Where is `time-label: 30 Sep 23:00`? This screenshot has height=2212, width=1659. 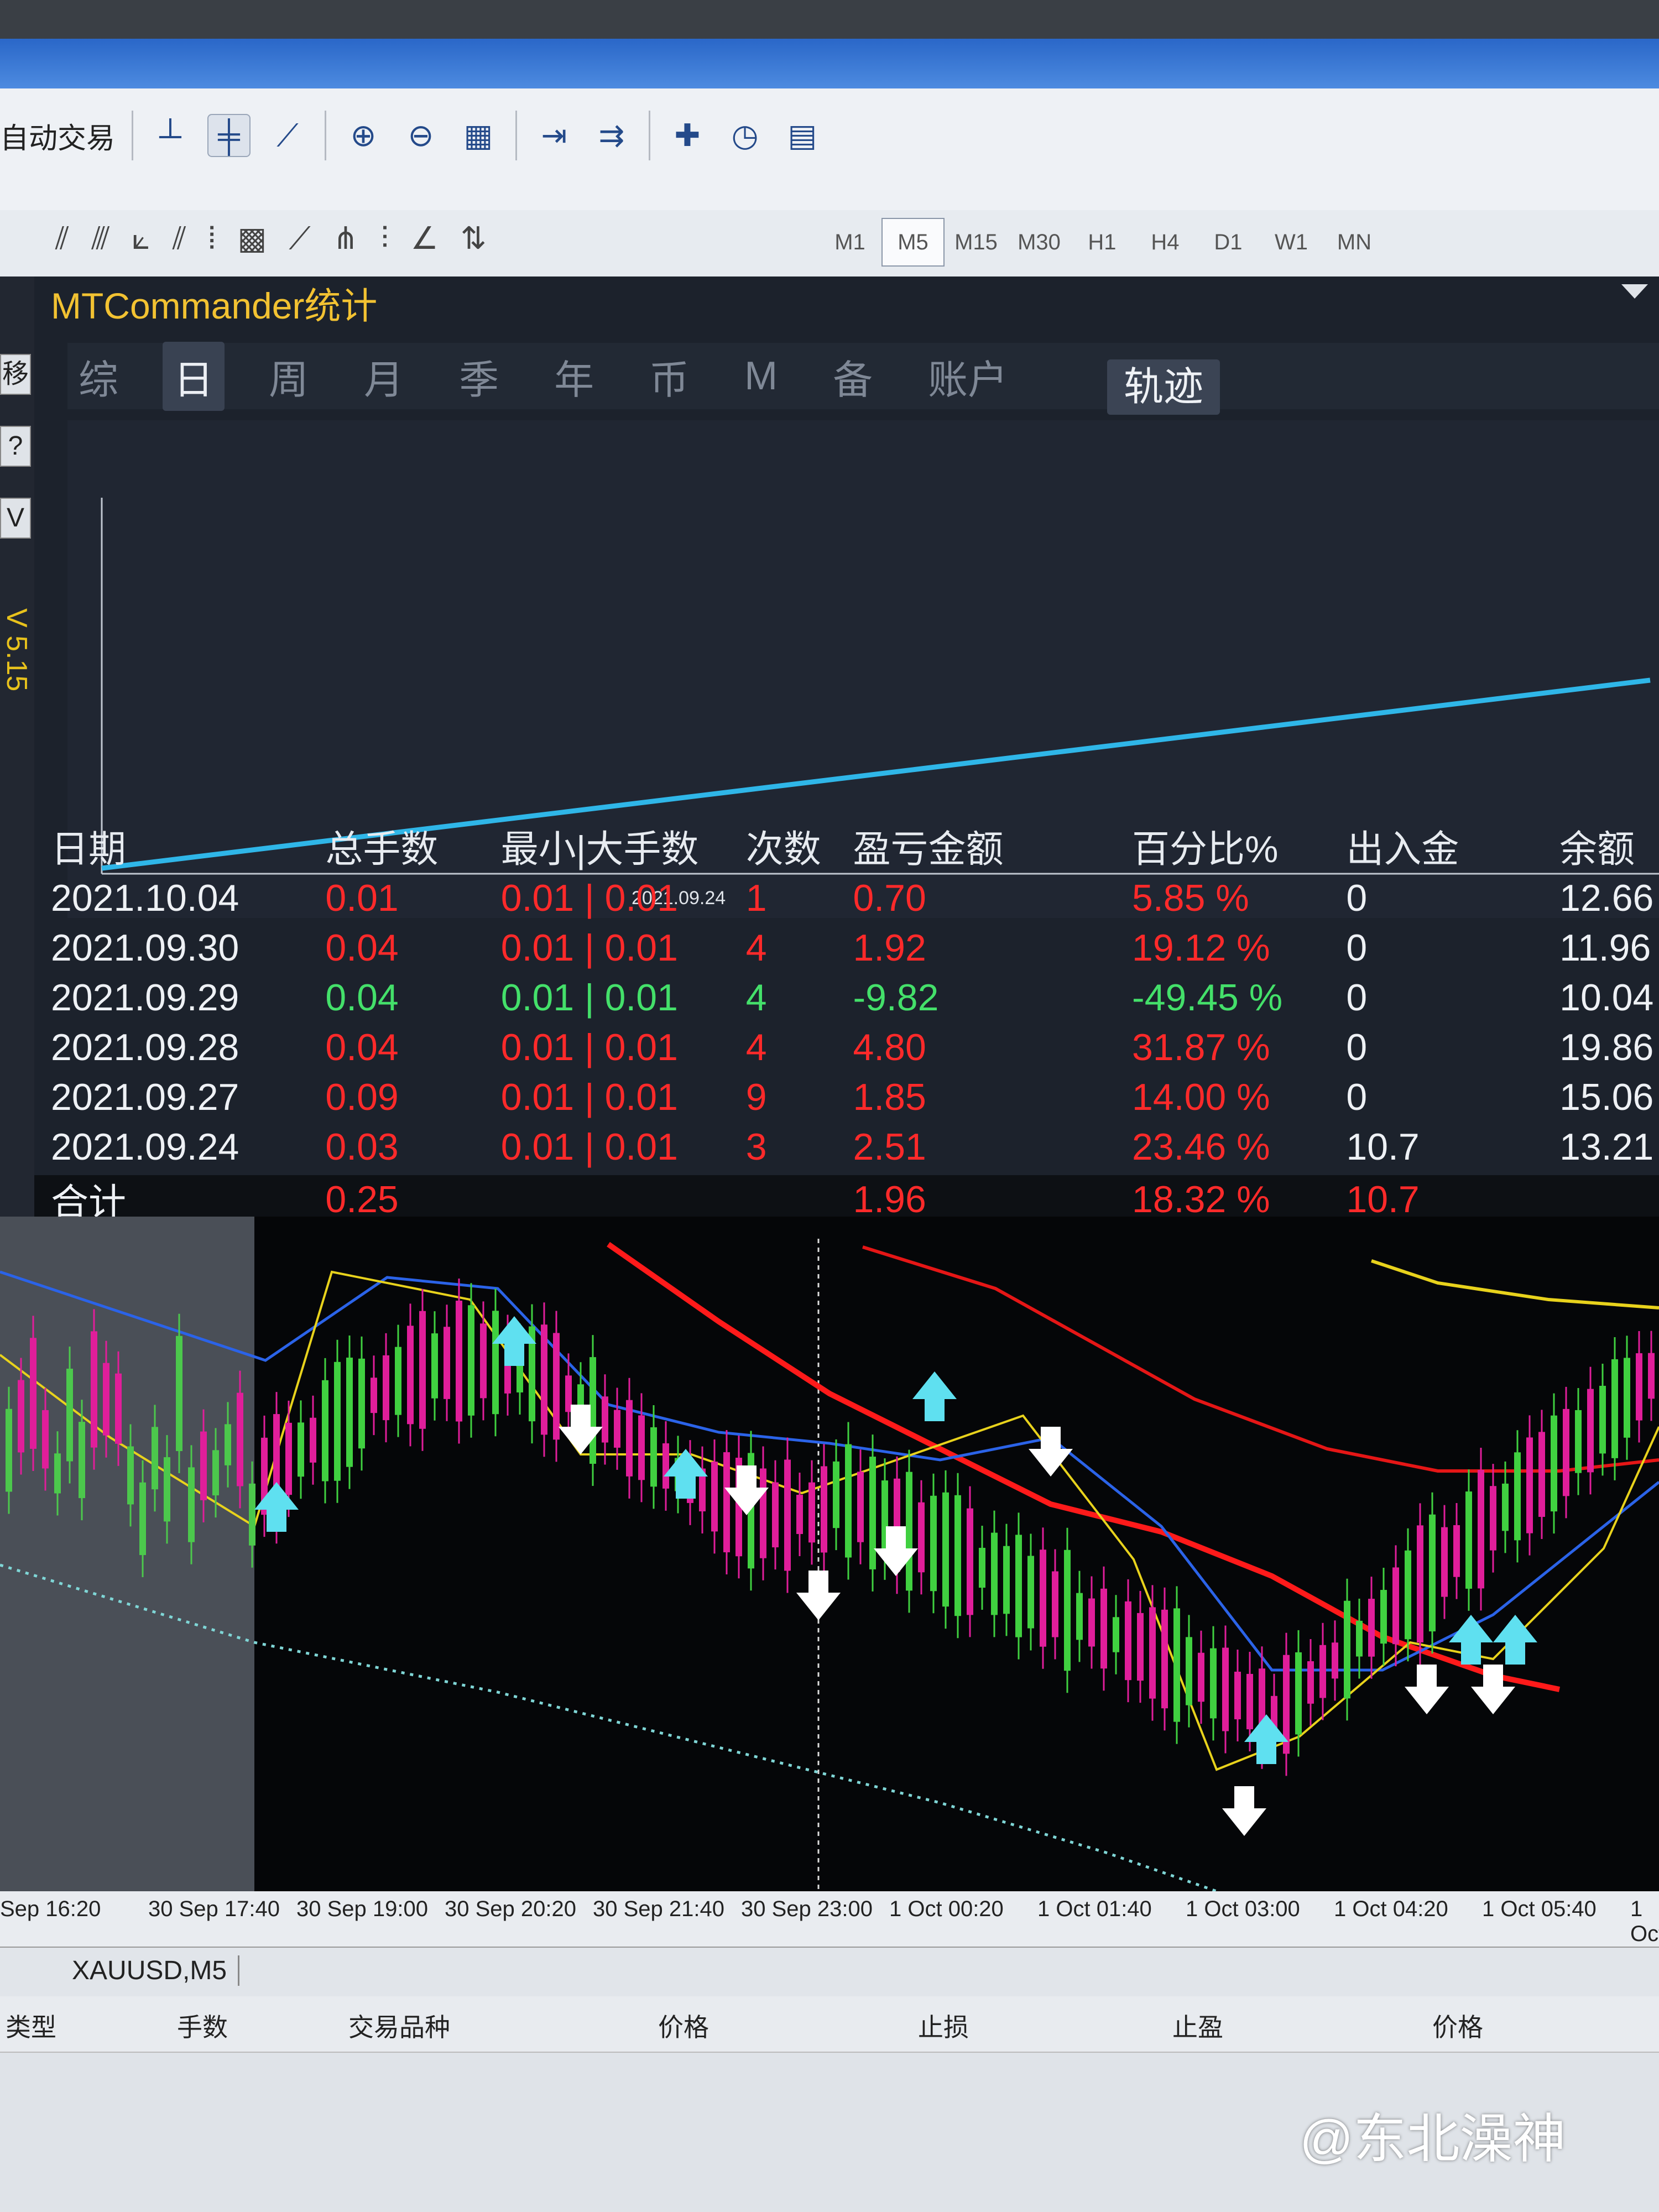 time-label: 30 Sep 23:00 is located at coordinates (807, 1909).